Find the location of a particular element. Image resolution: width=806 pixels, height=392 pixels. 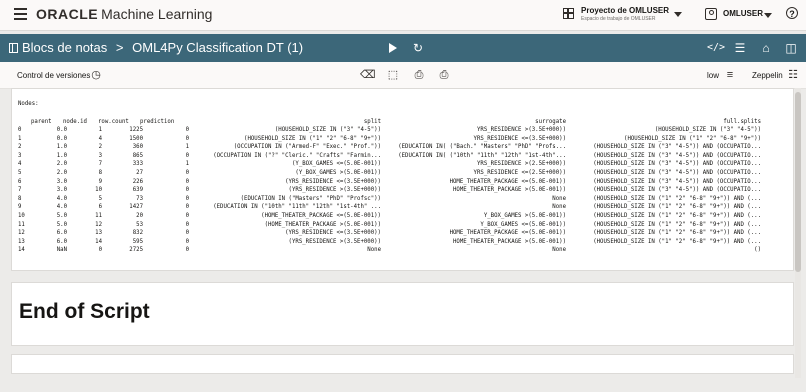

table-cell: 595 is located at coordinates (137, 241).